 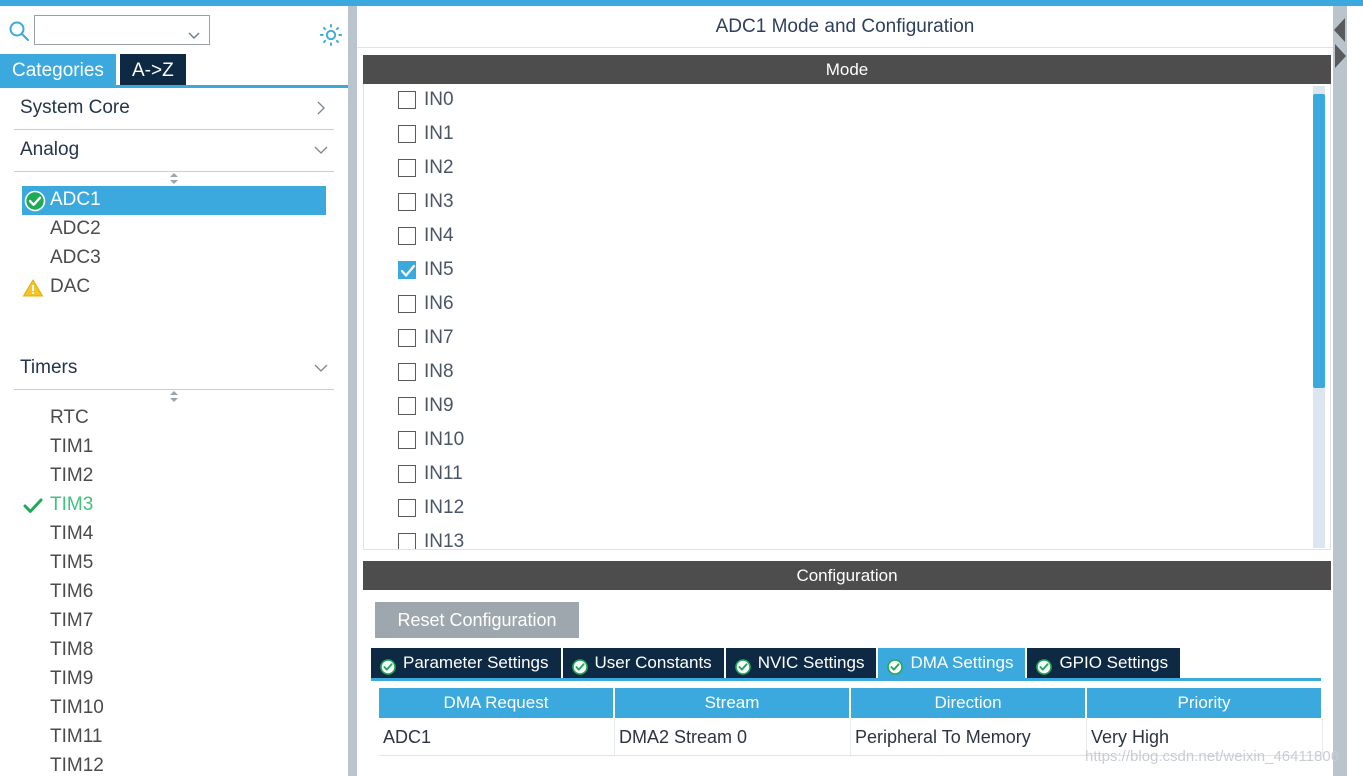 I want to click on sidebar-item-tim9: TIM9, so click(x=174, y=679).